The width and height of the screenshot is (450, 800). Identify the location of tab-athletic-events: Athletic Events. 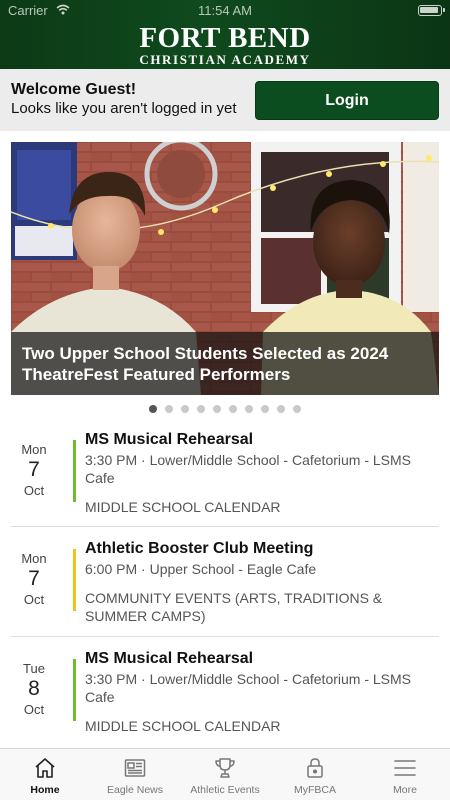
(225, 774).